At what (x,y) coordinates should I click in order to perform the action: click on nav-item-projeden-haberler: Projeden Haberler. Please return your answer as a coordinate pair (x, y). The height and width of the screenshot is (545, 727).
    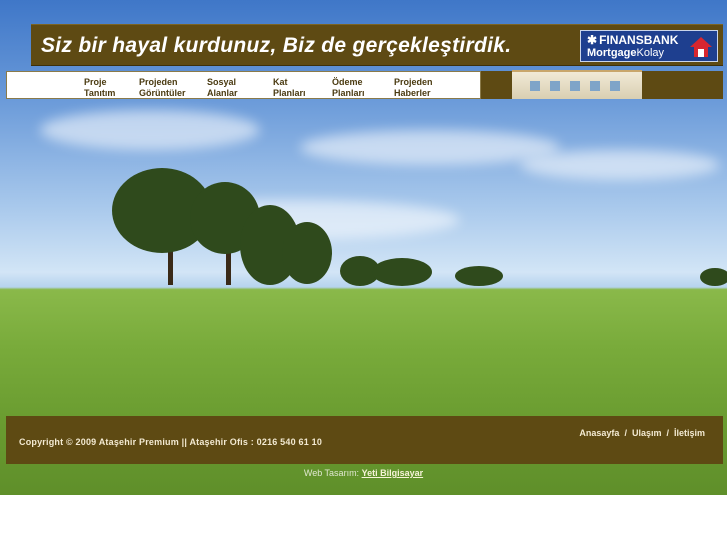
    Looking at the image, I should click on (413, 88).